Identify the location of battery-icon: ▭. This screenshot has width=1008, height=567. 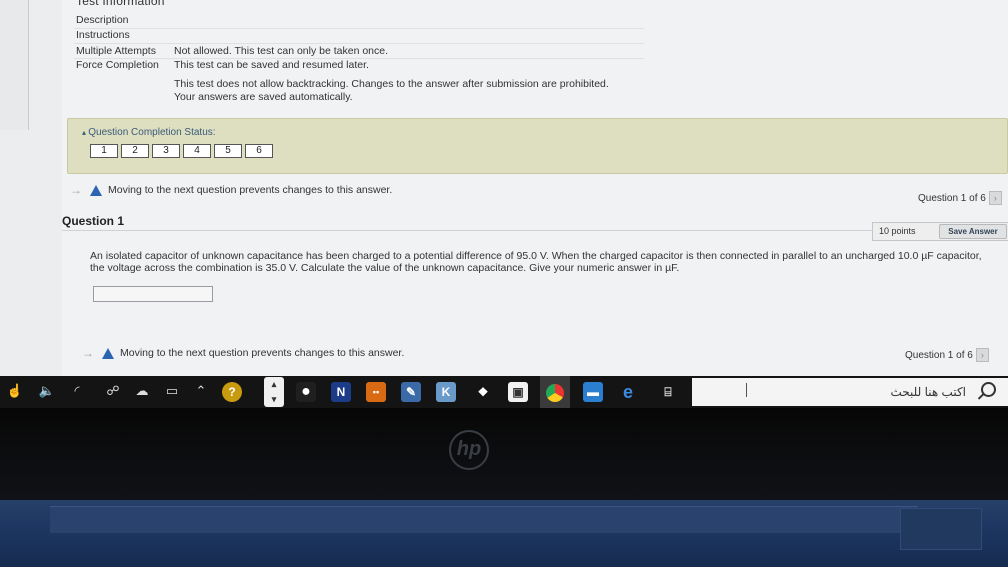
(172, 391).